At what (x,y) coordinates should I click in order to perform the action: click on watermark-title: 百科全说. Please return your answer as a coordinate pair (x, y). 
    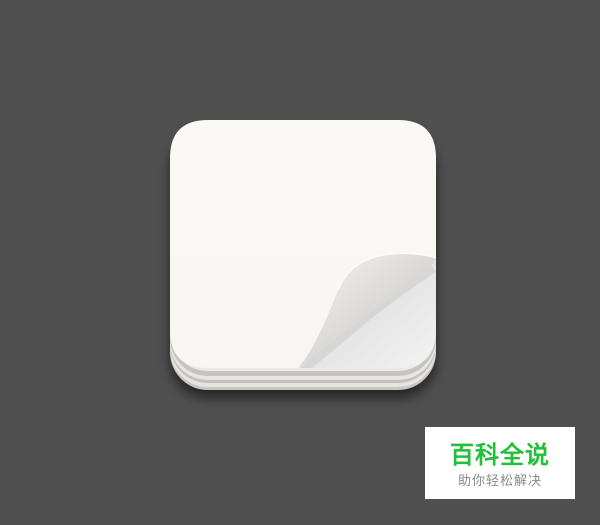
    Looking at the image, I should click on (500, 455).